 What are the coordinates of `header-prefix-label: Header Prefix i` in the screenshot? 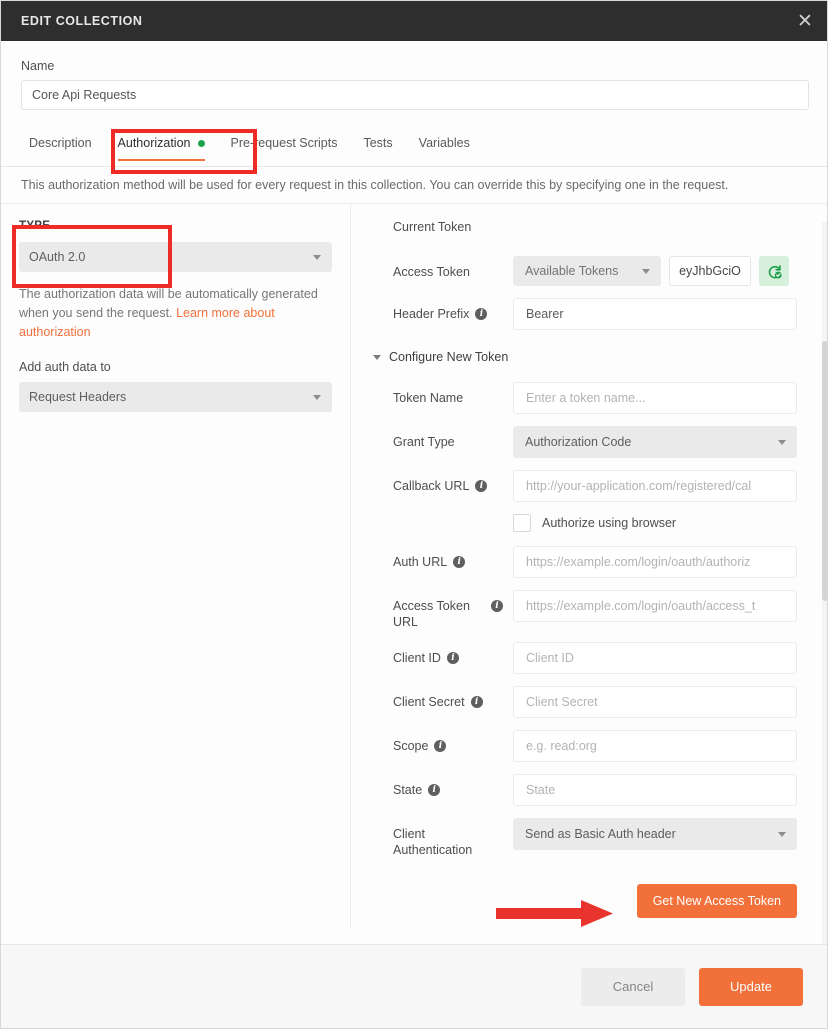 It's located at (443, 310).